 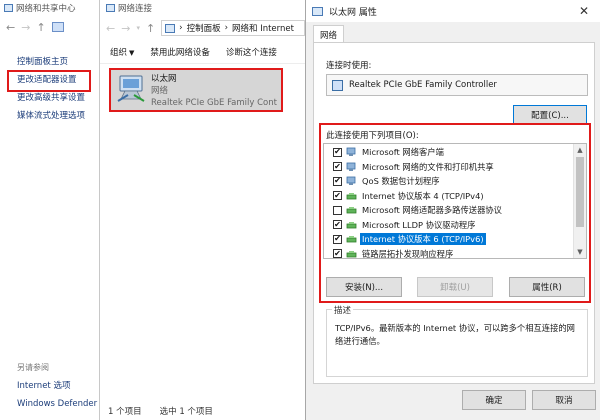 What do you see at coordinates (448, 181) in the screenshot?
I see `component-item: ✔ QoS 数据包计划程序` at bounding box center [448, 181].